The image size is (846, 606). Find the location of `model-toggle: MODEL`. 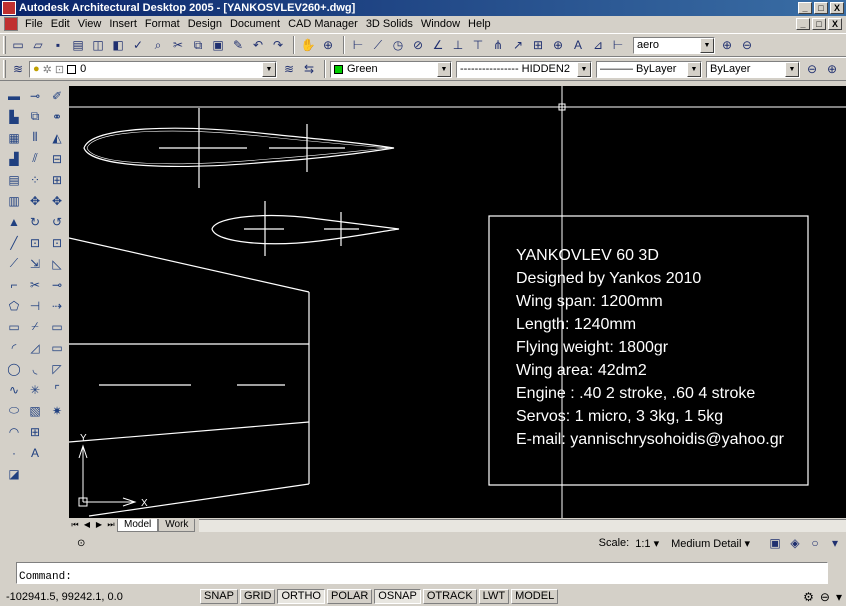

model-toggle: MODEL is located at coordinates (535, 596).